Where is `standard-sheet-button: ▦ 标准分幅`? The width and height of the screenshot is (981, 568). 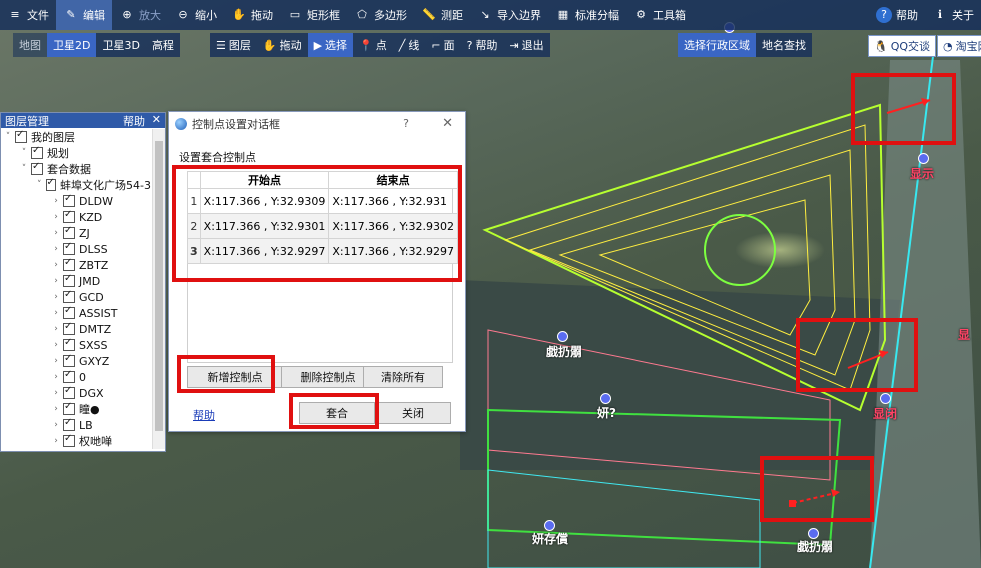
standard-sheet-button: ▦ 标准分幅 is located at coordinates (587, 15).